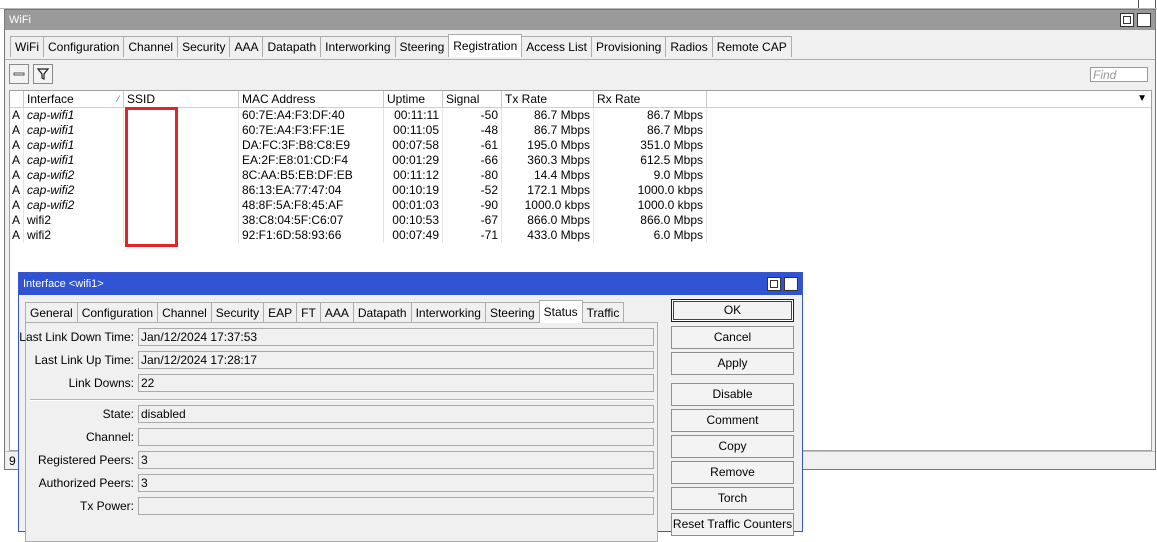 Image resolution: width=1157 pixels, height=542 pixels. What do you see at coordinates (472, 175) in the screenshot?
I see `row-signal: -80` at bounding box center [472, 175].